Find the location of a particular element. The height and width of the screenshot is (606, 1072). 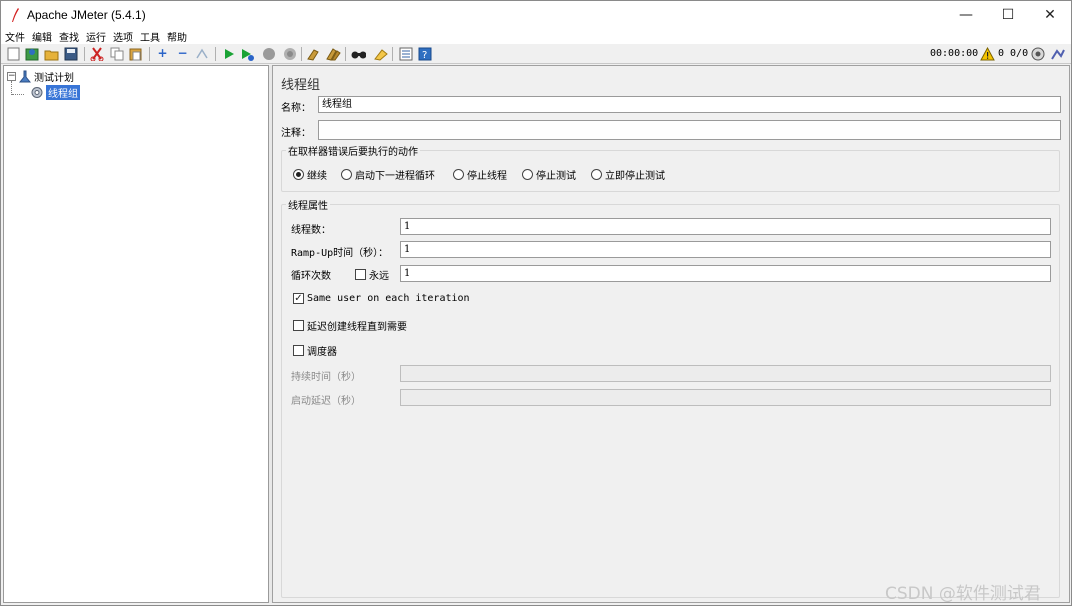

tree-label-test-plan: 测试计划 is located at coordinates (54, 78).